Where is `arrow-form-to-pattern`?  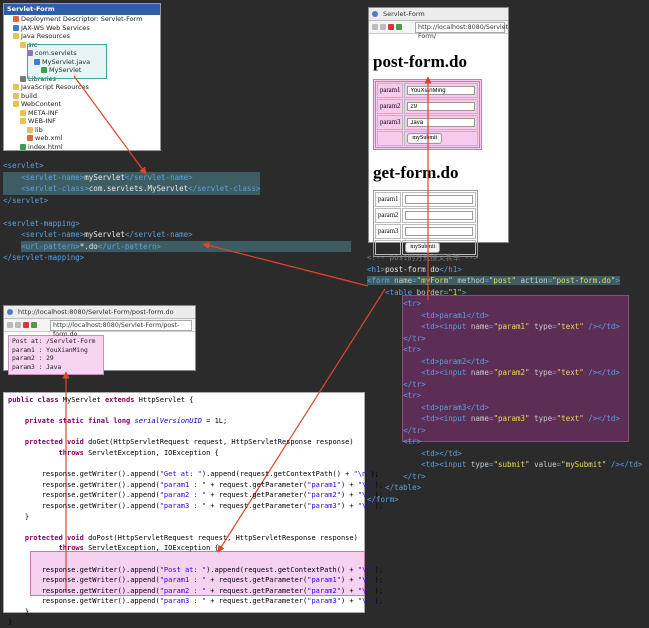
arrow-form-to-pattern is located at coordinates (285, 264).